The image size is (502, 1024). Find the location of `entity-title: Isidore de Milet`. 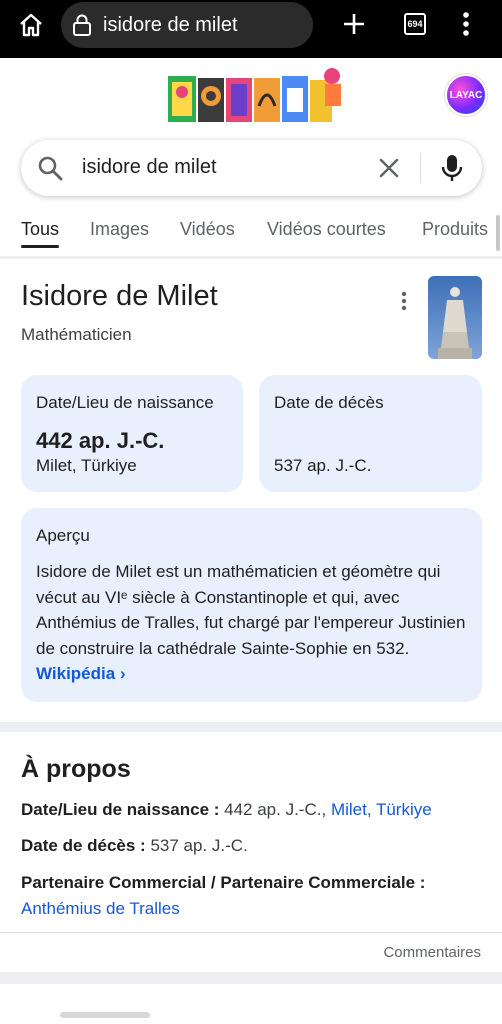

entity-title: Isidore de Milet is located at coordinates (119, 296).